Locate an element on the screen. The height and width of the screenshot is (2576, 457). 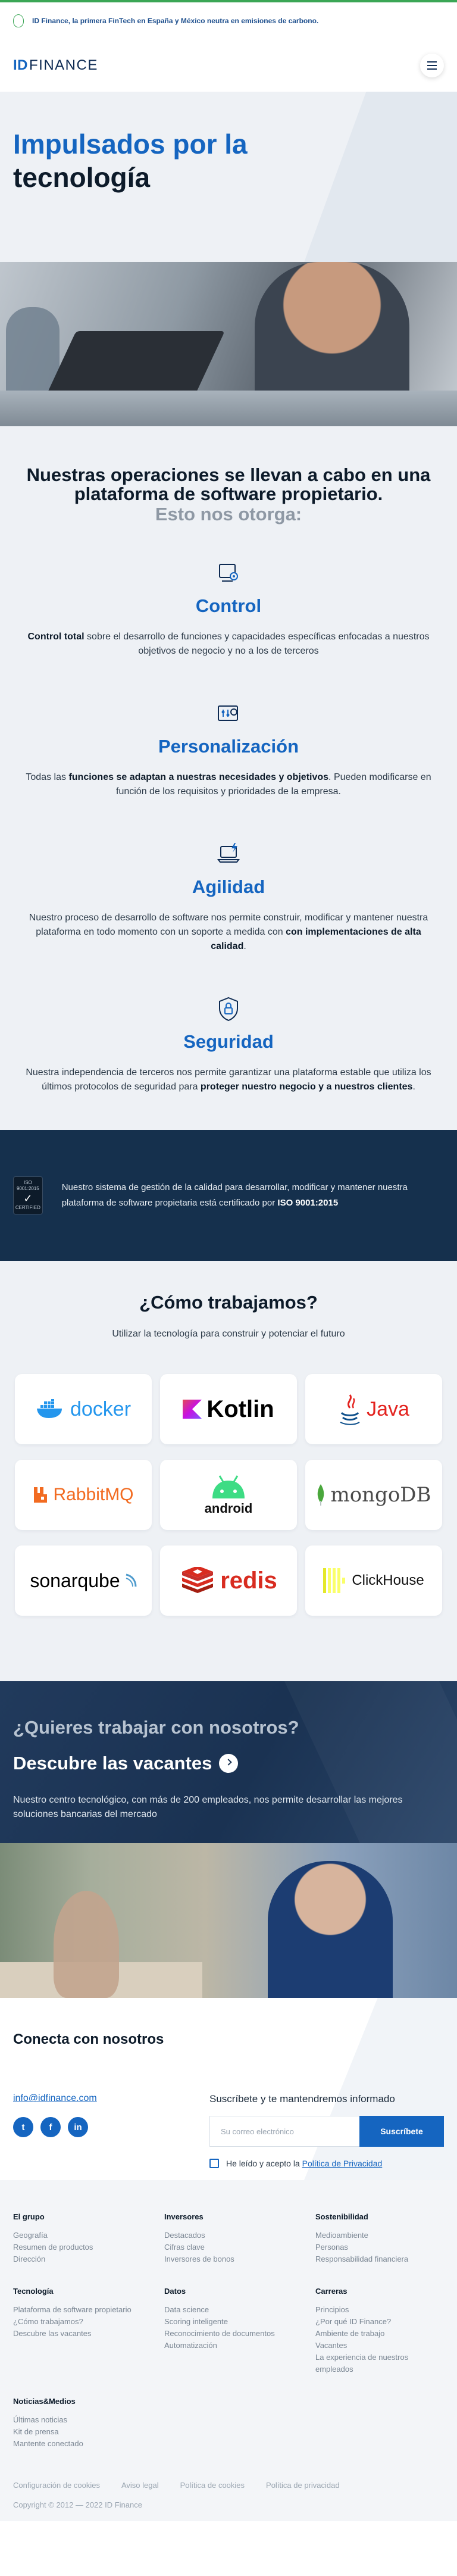
tech-mongodb: mongoDB is located at coordinates (373, 1495).